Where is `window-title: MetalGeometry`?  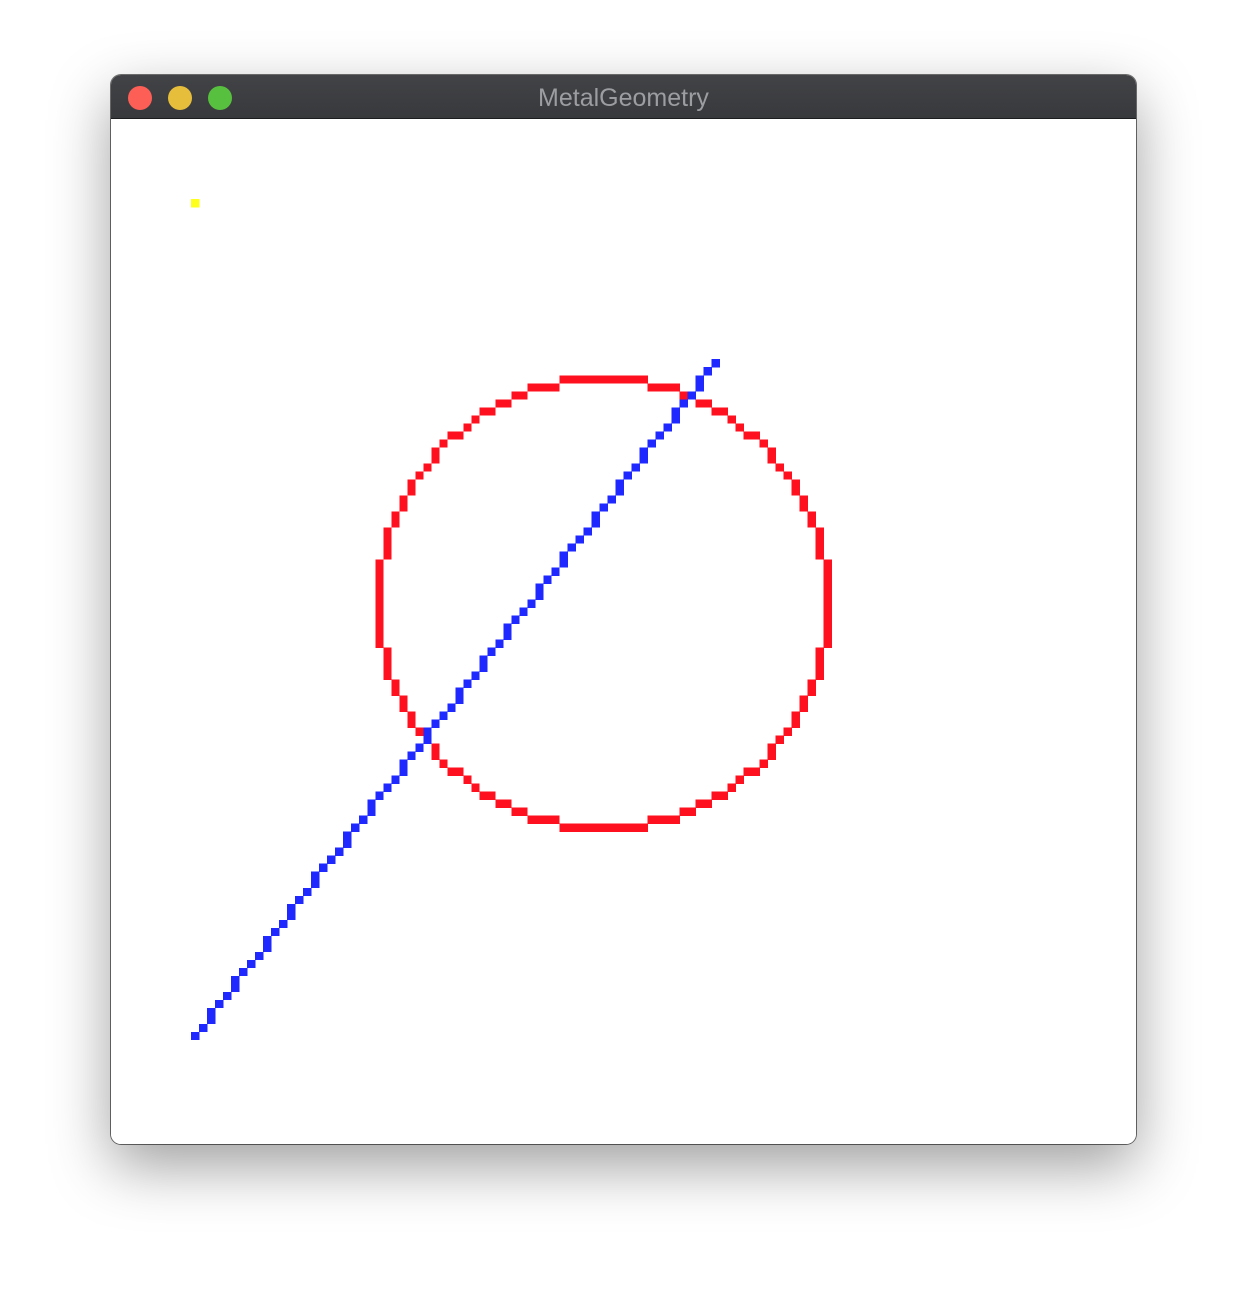
window-title: MetalGeometry is located at coordinates (623, 98).